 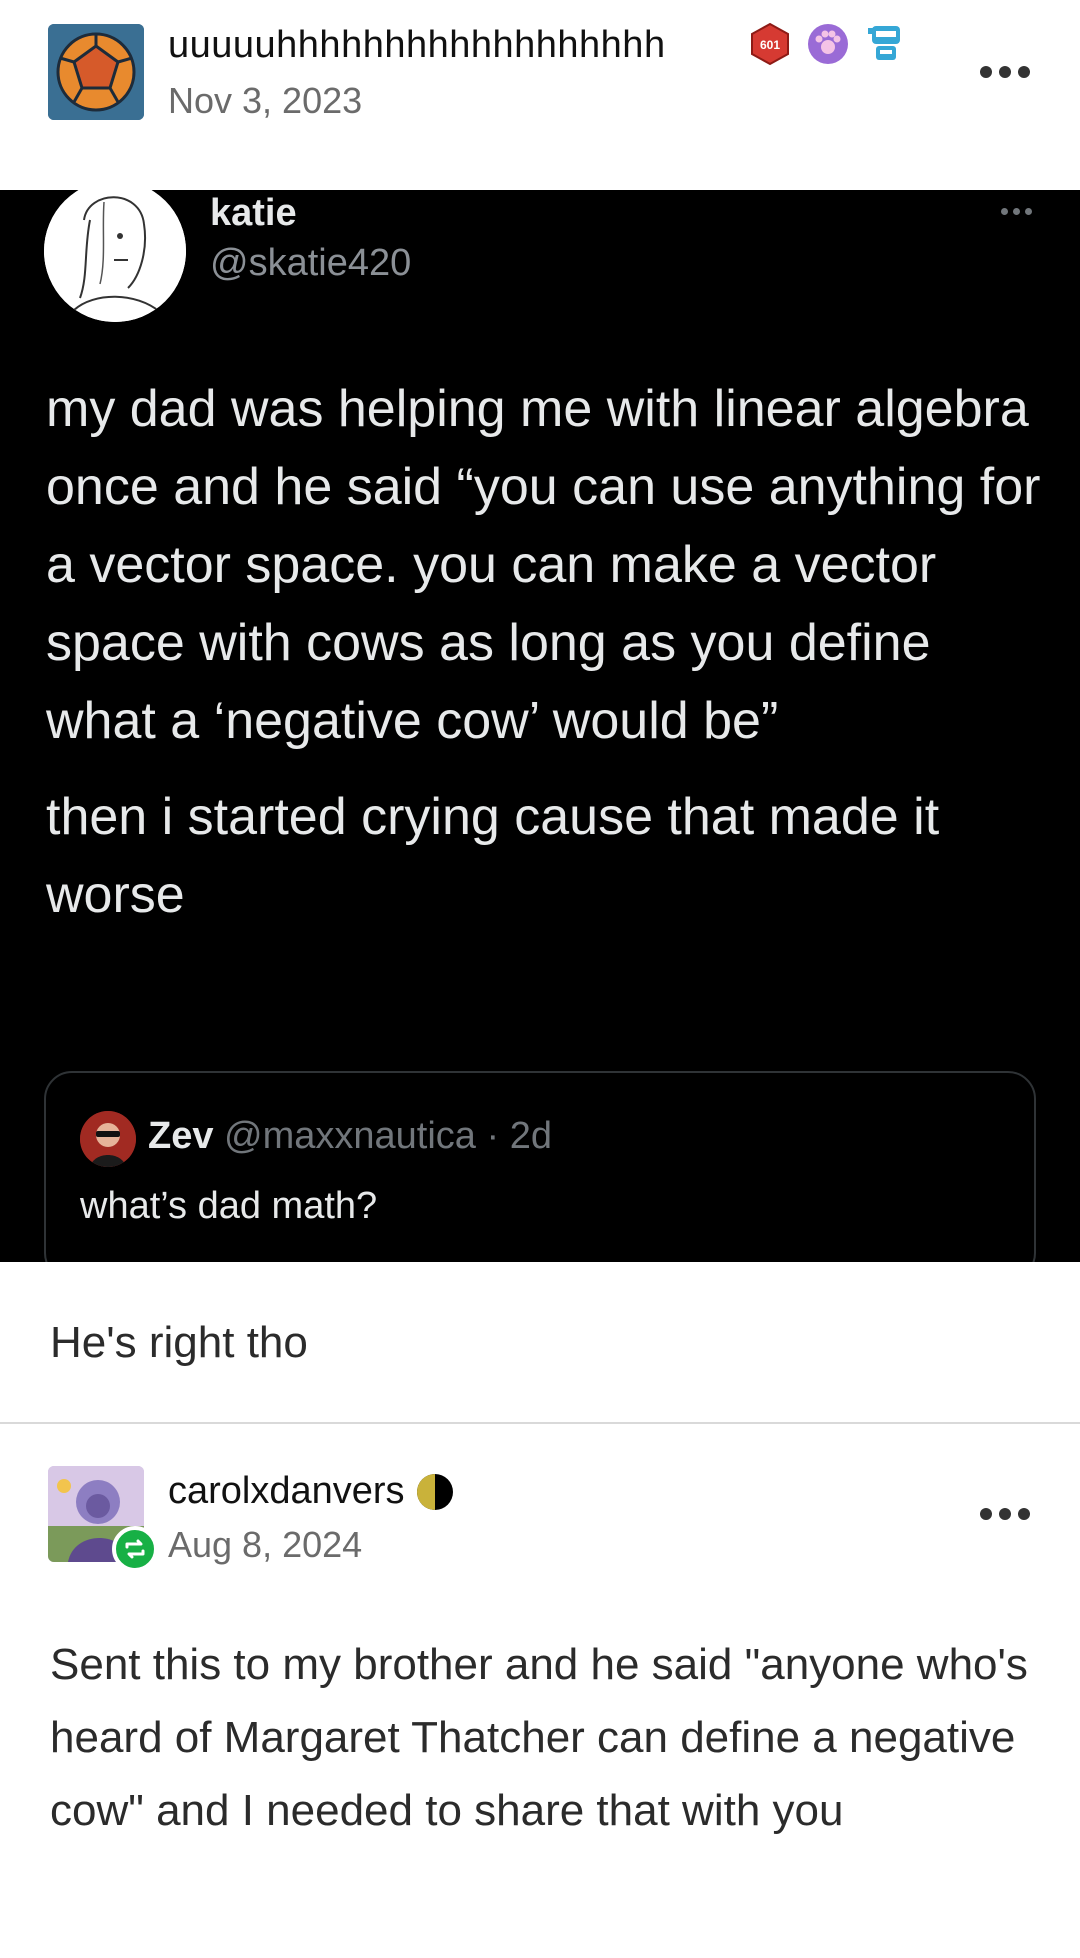 I want to click on divider, so click(x=540, y=1423).